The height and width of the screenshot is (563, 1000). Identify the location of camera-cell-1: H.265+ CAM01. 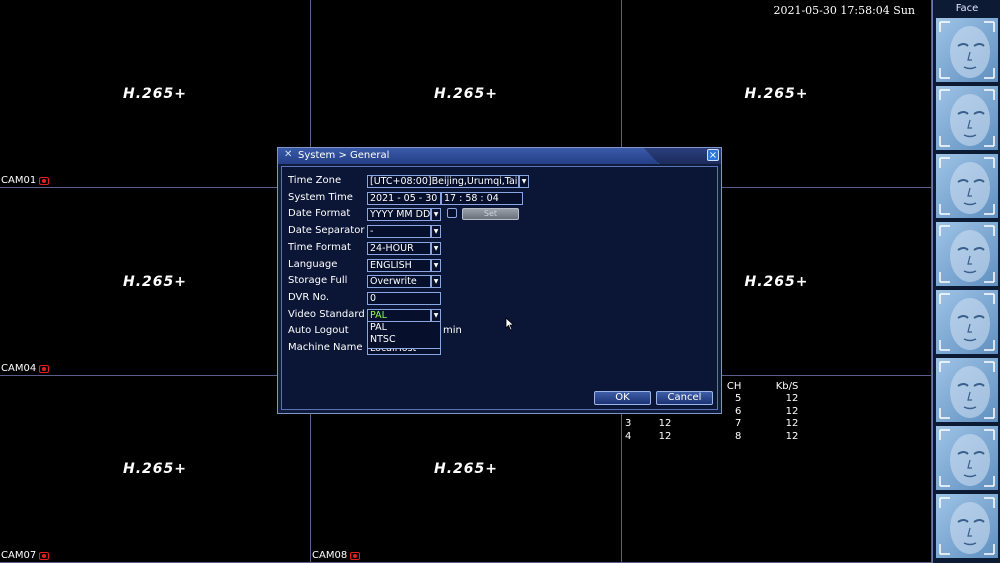
(155, 94).